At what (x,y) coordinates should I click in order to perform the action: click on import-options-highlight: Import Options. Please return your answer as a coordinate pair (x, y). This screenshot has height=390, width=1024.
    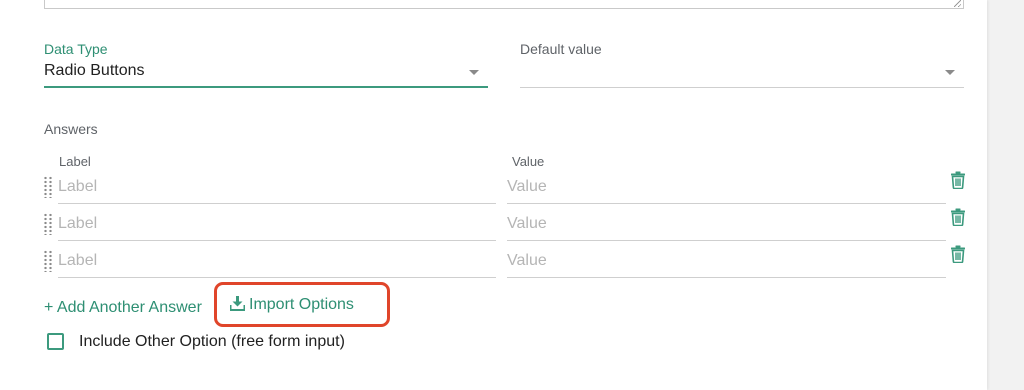
    Looking at the image, I should click on (302, 304).